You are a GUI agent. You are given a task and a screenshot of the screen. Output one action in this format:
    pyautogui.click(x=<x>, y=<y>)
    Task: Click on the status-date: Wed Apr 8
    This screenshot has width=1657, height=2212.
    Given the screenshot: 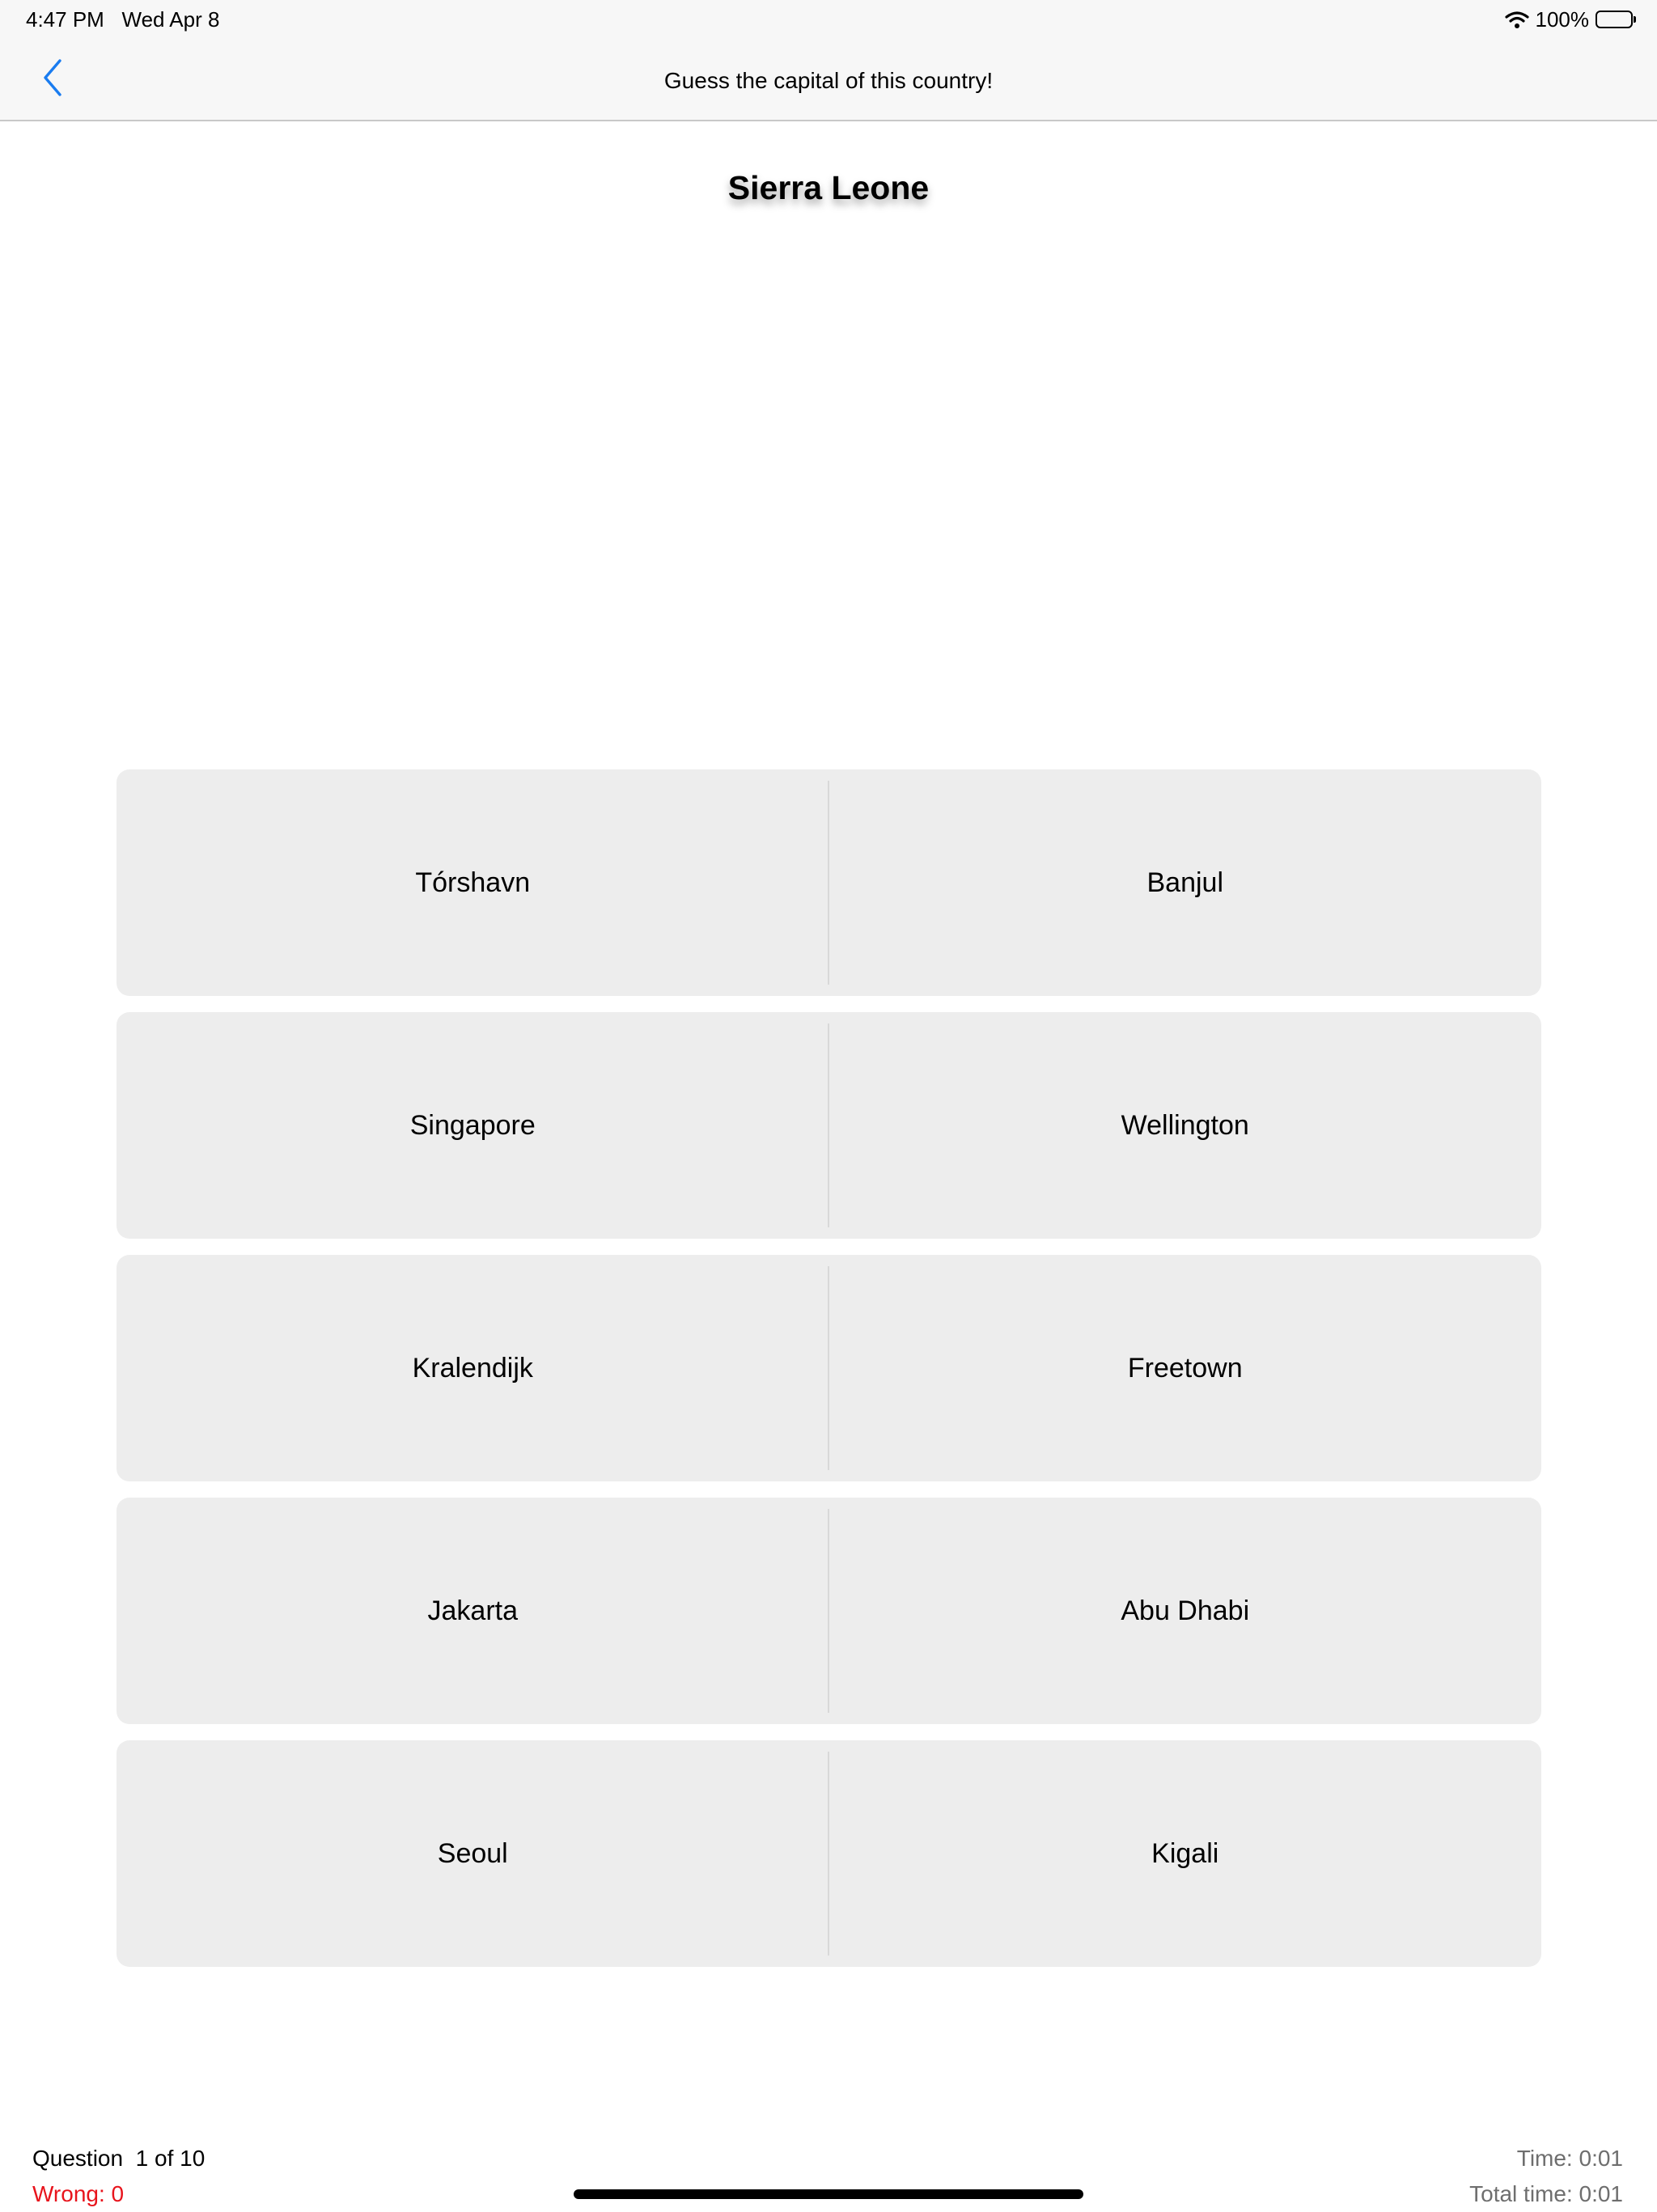 What is the action you would take?
    pyautogui.click(x=170, y=19)
    